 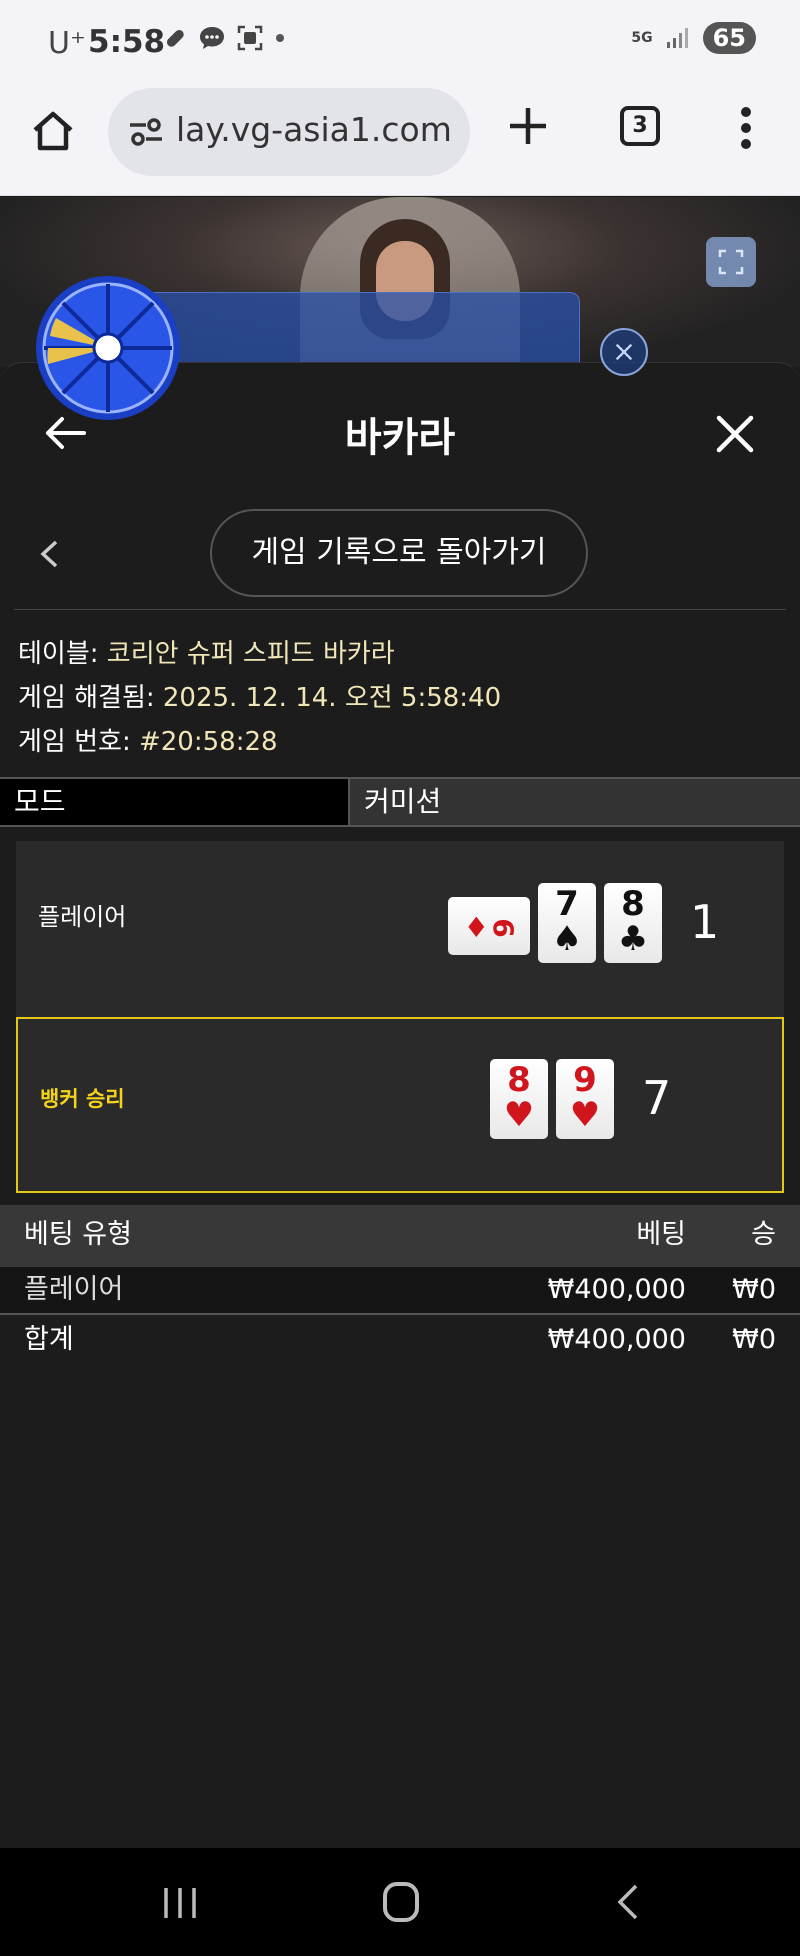 What do you see at coordinates (731, 262) in the screenshot?
I see `fullscreen-icon` at bounding box center [731, 262].